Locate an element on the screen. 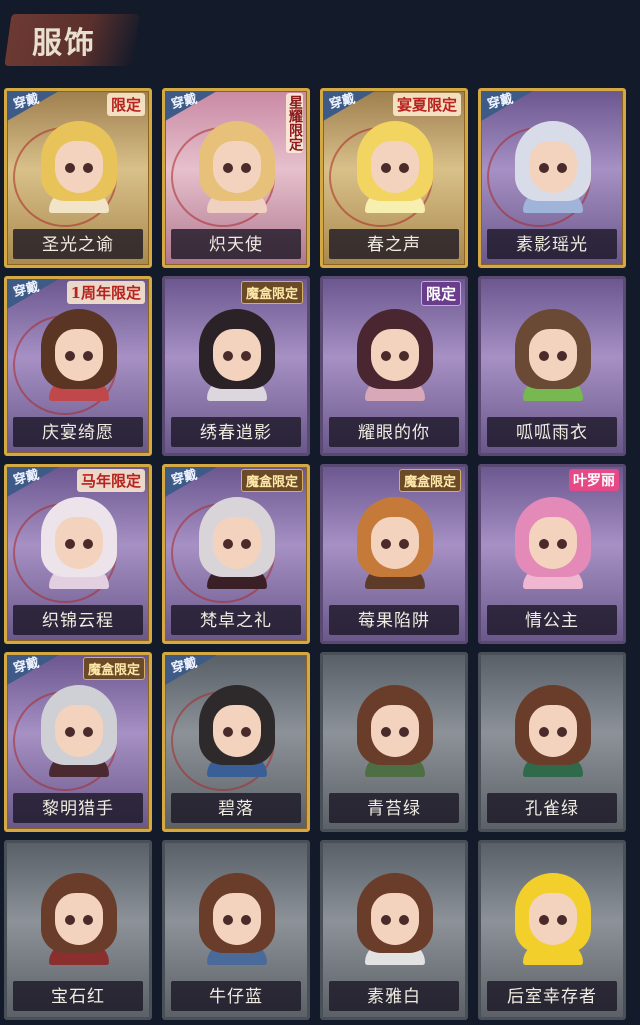 Image resolution: width=640 pixels, height=1025 pixels. costume-name: 炽天使 is located at coordinates (236, 245).